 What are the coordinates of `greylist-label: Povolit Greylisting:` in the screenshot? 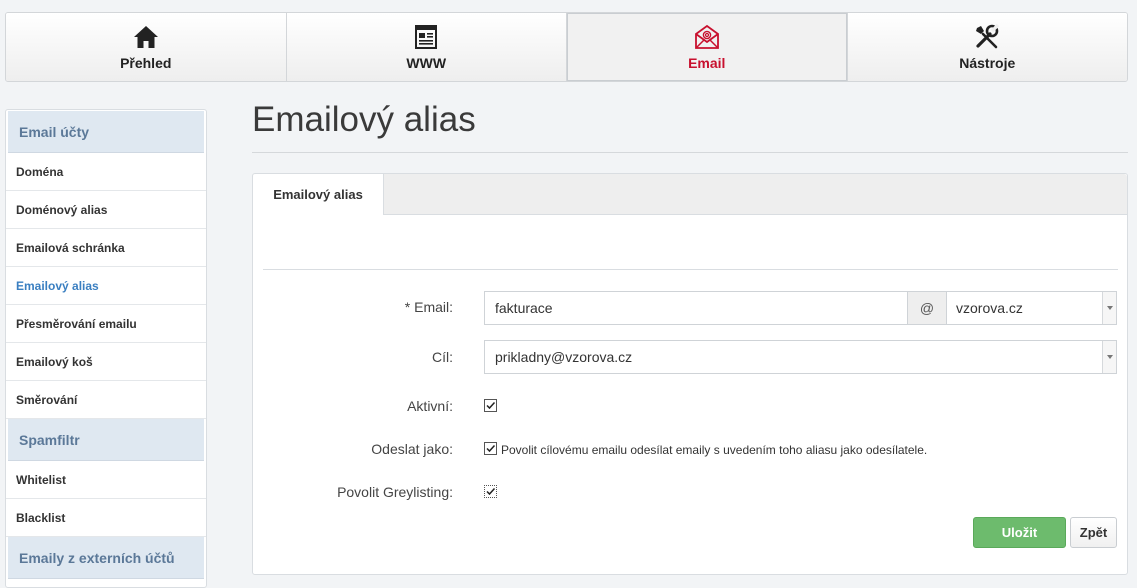 It's located at (395, 492).